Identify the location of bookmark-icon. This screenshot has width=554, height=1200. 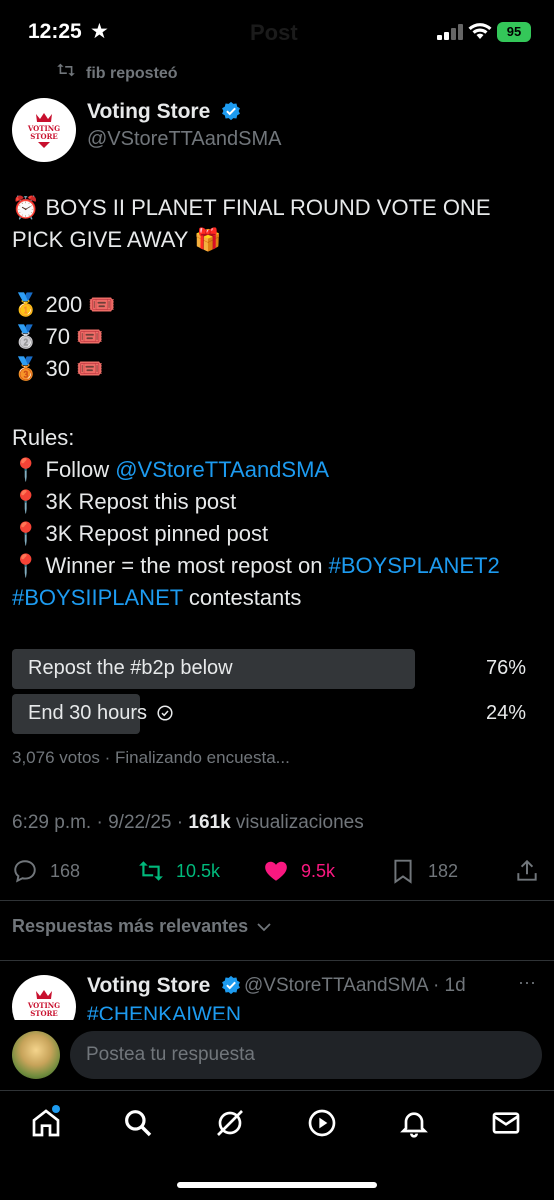
(403, 871).